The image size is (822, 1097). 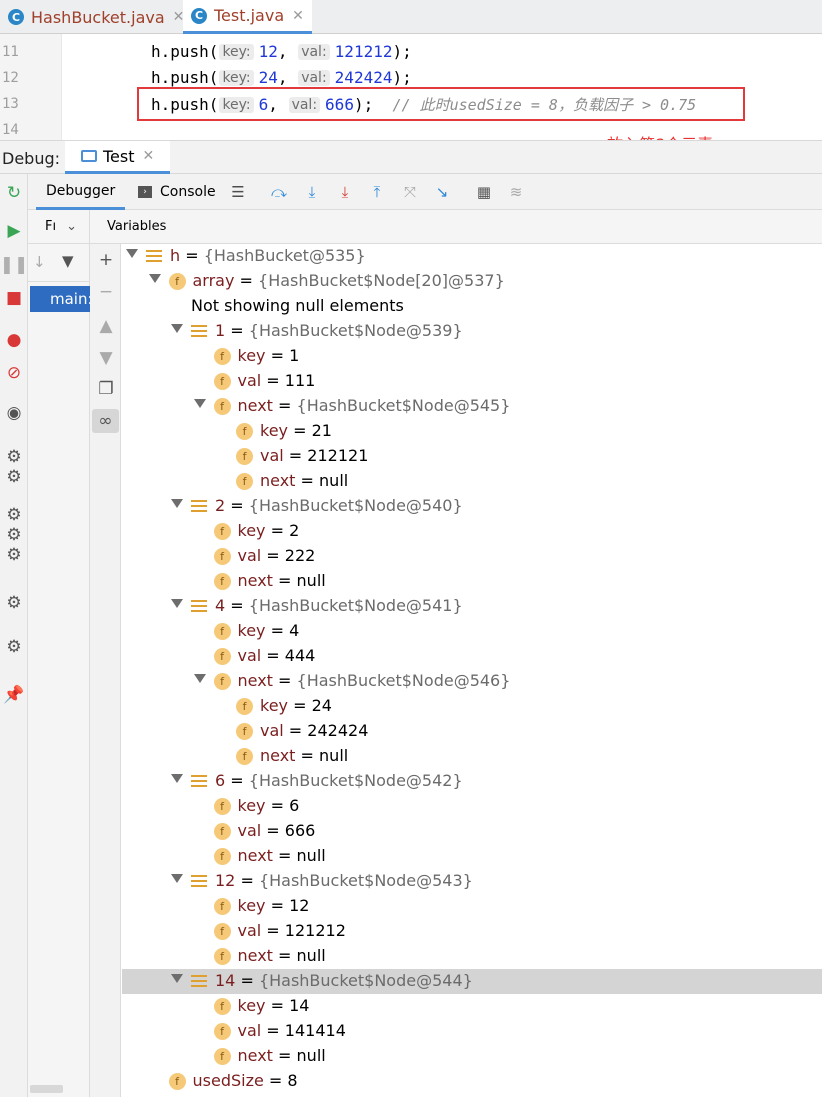 What do you see at coordinates (355, 330) in the screenshot?
I see `variable-value: {HashBucket$Node@539}` at bounding box center [355, 330].